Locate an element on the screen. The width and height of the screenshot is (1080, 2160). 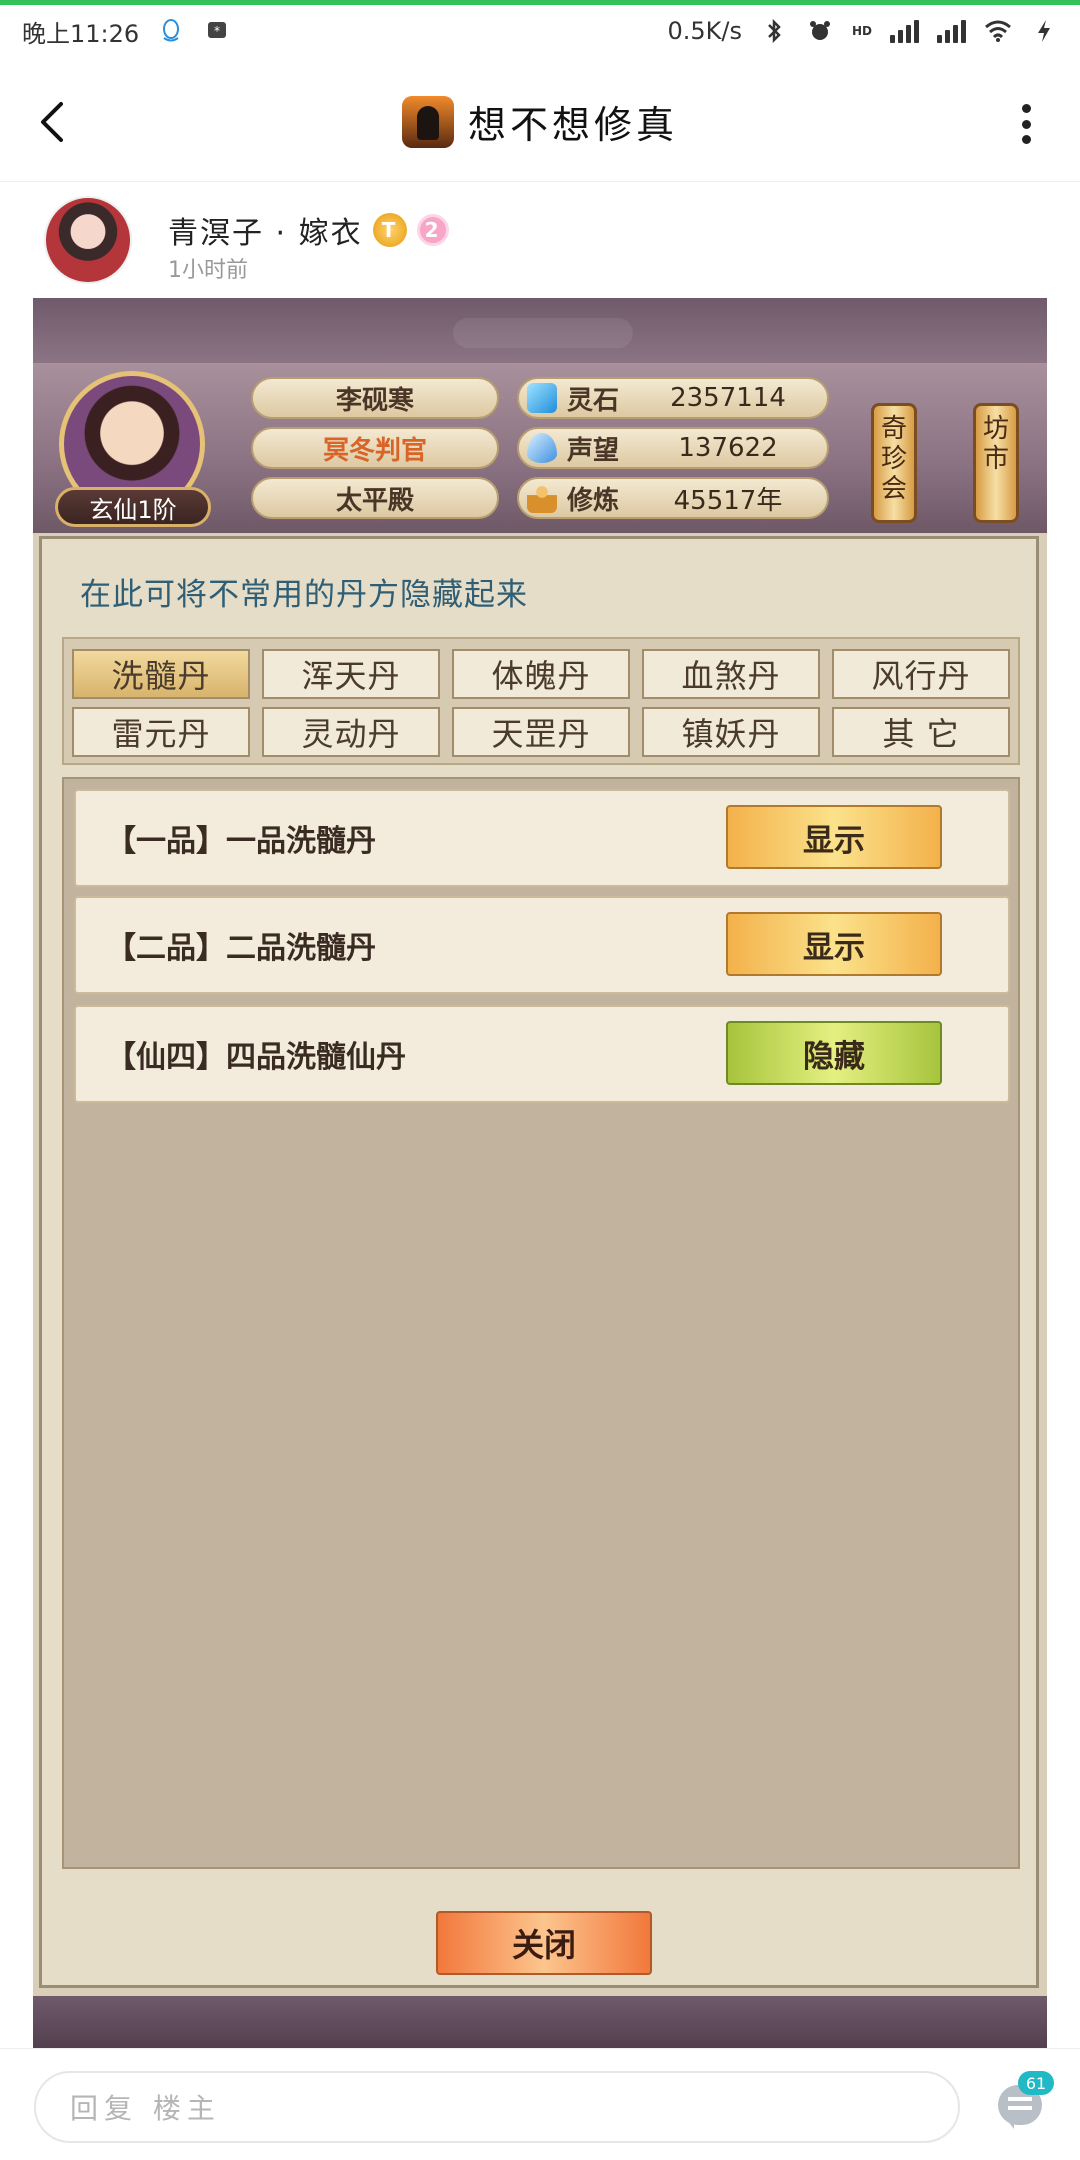
tab-xueshadan: 血煞丹 is located at coordinates (731, 674).